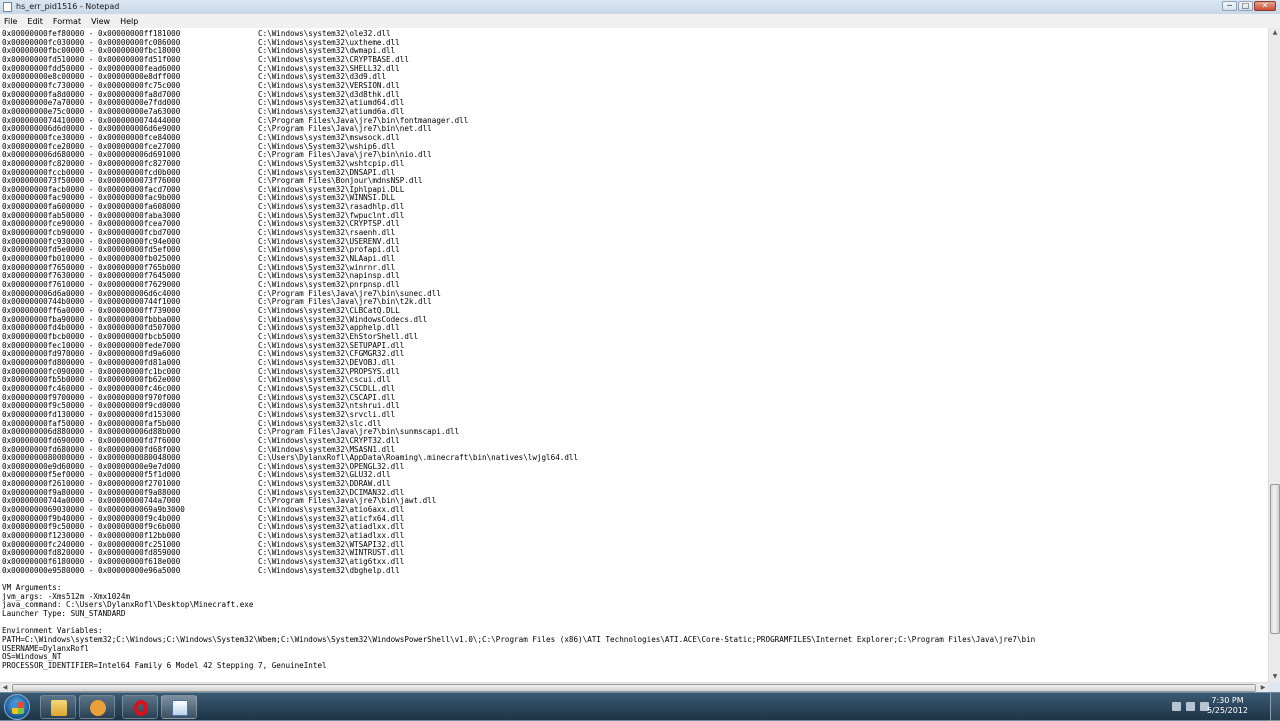 This screenshot has height=721, width=1280. I want to click on show-desktop-button, so click(1275, 707).